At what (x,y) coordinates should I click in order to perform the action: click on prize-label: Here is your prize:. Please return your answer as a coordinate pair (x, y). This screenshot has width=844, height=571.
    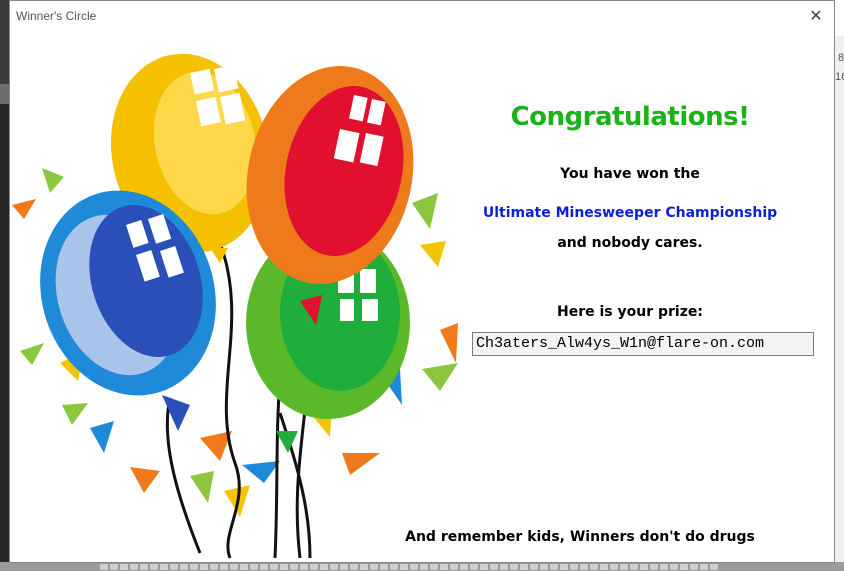
    Looking at the image, I should click on (630, 312).